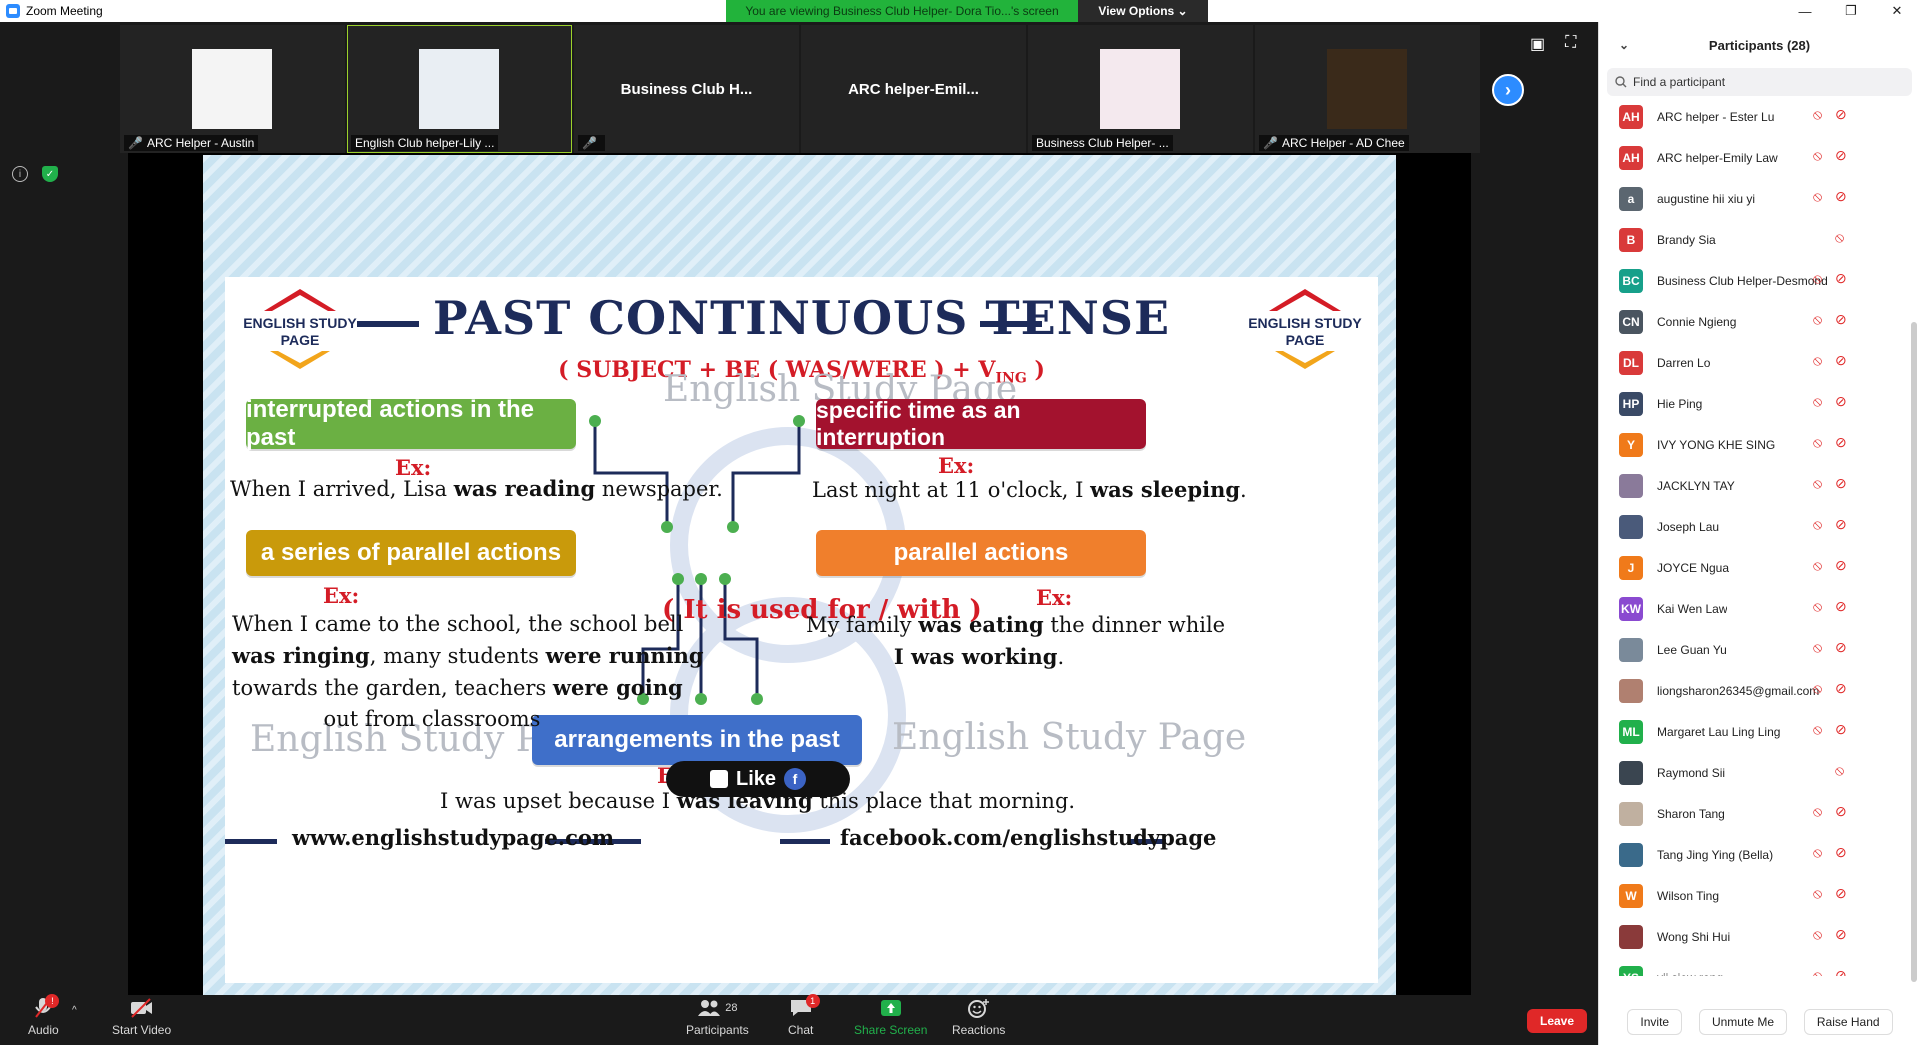 Image resolution: width=1920 pixels, height=1045 pixels. What do you see at coordinates (1752, 198) in the screenshot?
I see `participant-row: a augustine hii xiu yi ⦸ ⊘` at bounding box center [1752, 198].